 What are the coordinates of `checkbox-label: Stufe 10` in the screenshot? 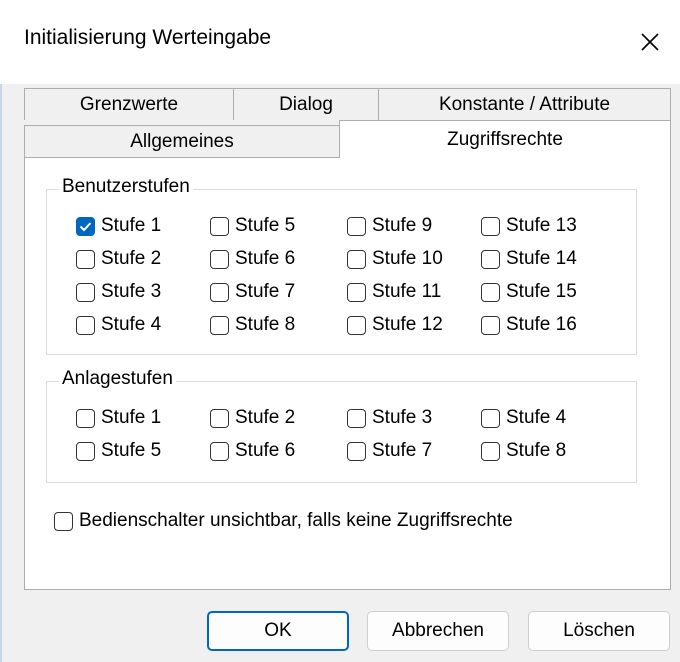 It's located at (407, 258).